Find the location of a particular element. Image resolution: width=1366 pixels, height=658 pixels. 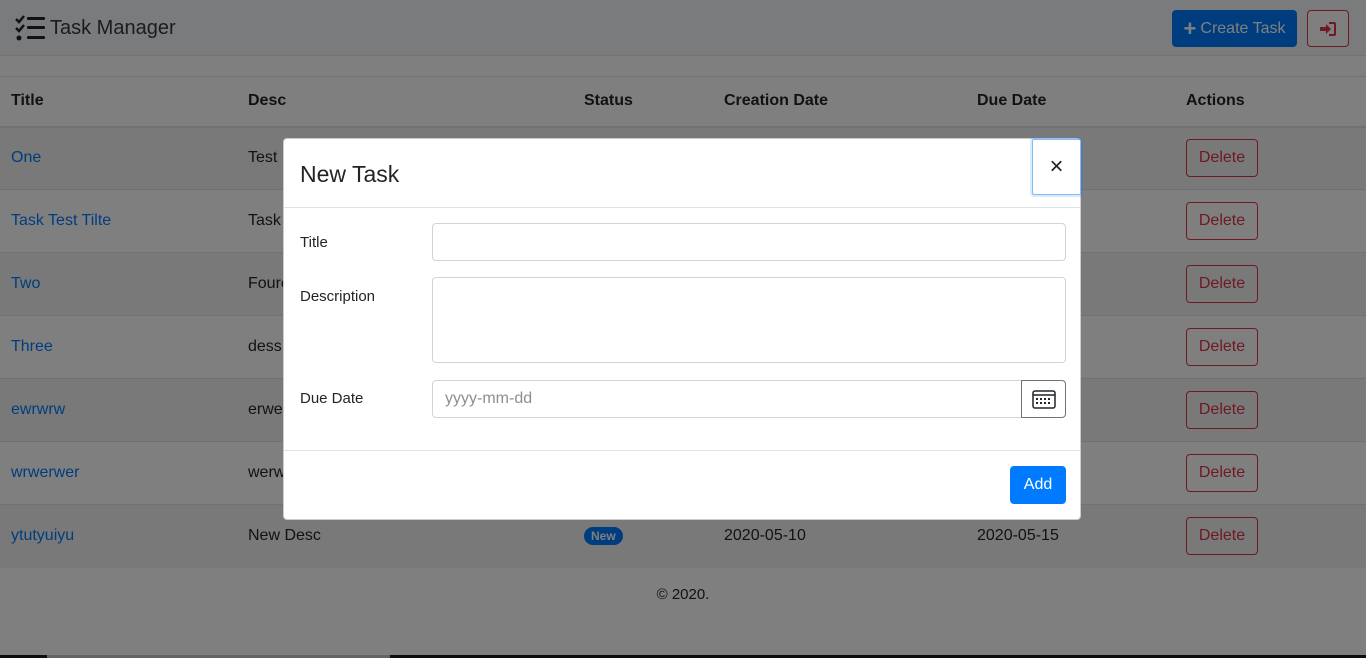

close-icon: × is located at coordinates (1056, 166).